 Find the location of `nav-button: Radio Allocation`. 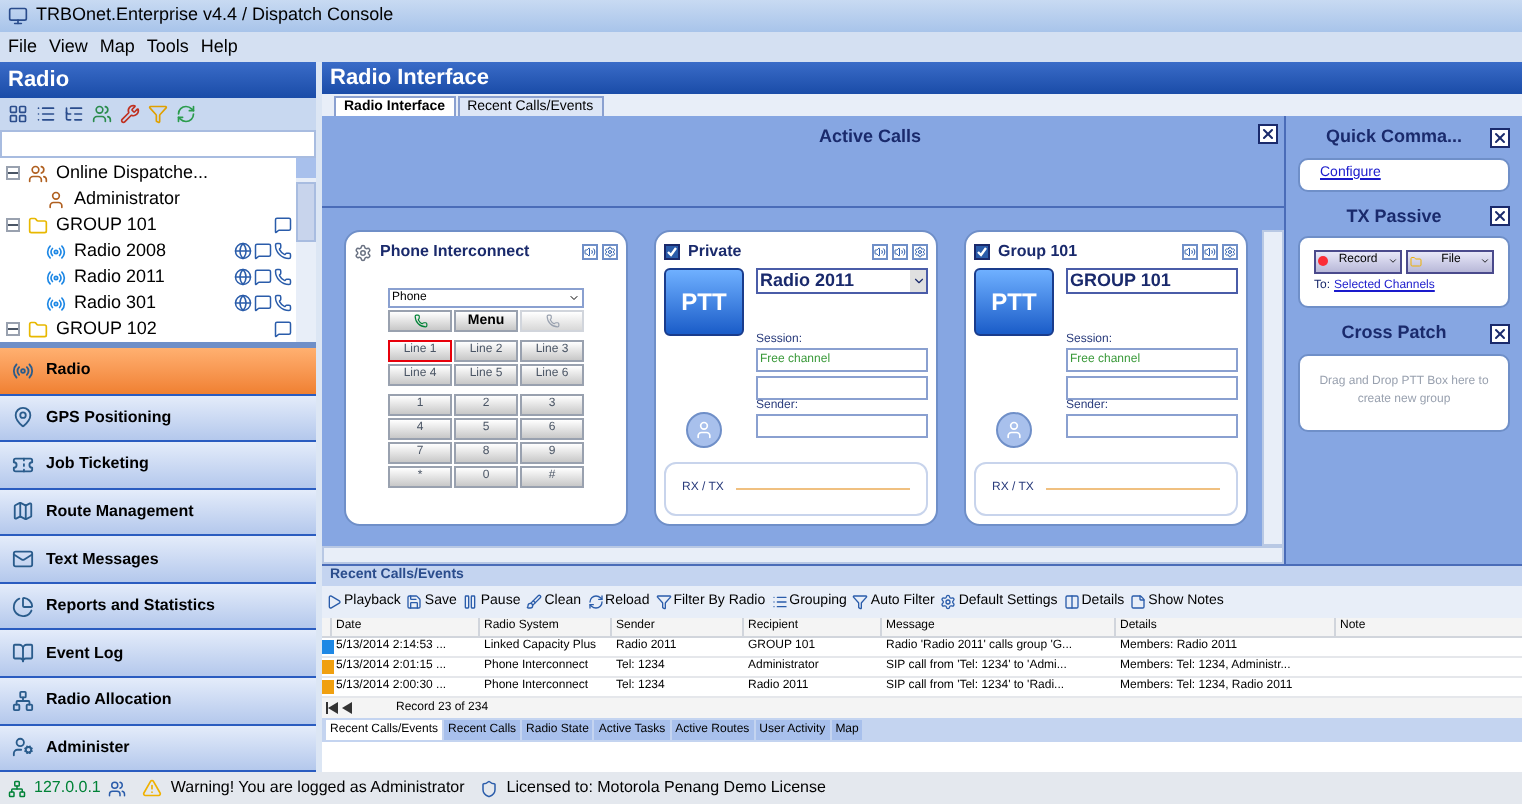

nav-button: Radio Allocation is located at coordinates (158, 701).